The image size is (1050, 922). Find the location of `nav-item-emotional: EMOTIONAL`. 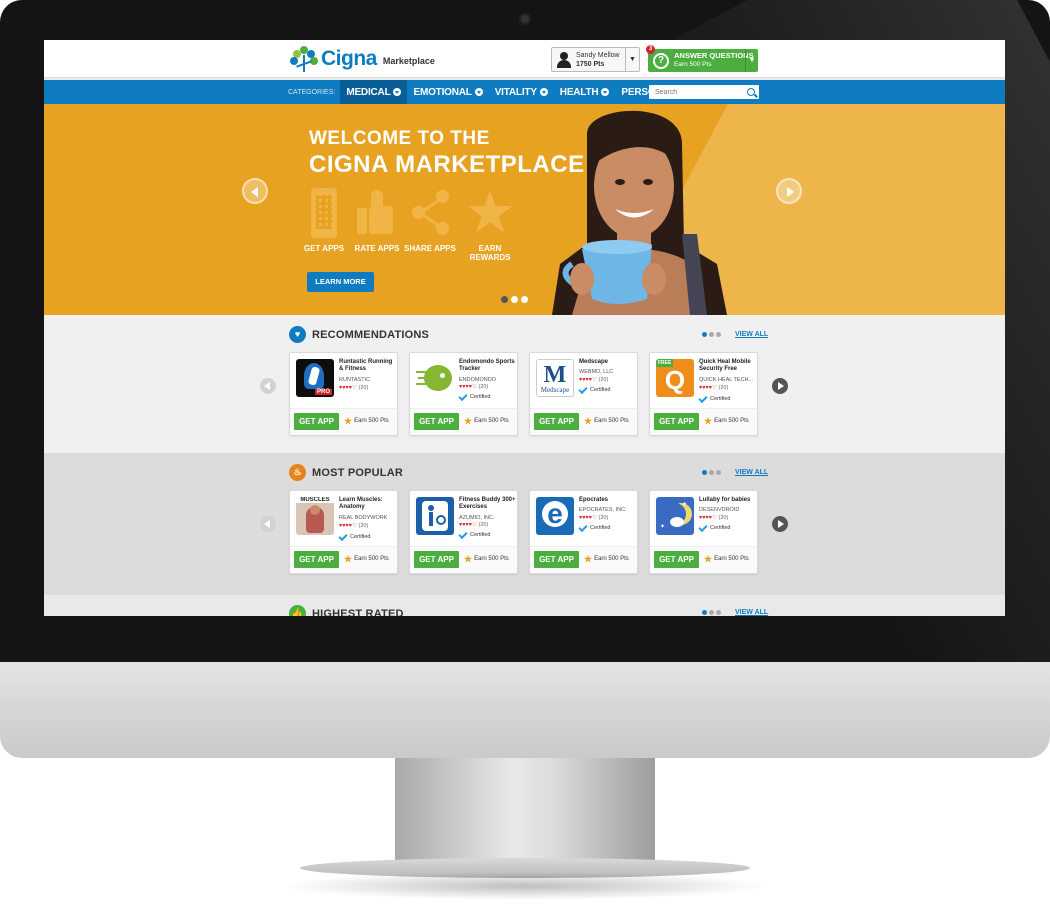

nav-item-emotional: EMOTIONAL is located at coordinates (447, 92).